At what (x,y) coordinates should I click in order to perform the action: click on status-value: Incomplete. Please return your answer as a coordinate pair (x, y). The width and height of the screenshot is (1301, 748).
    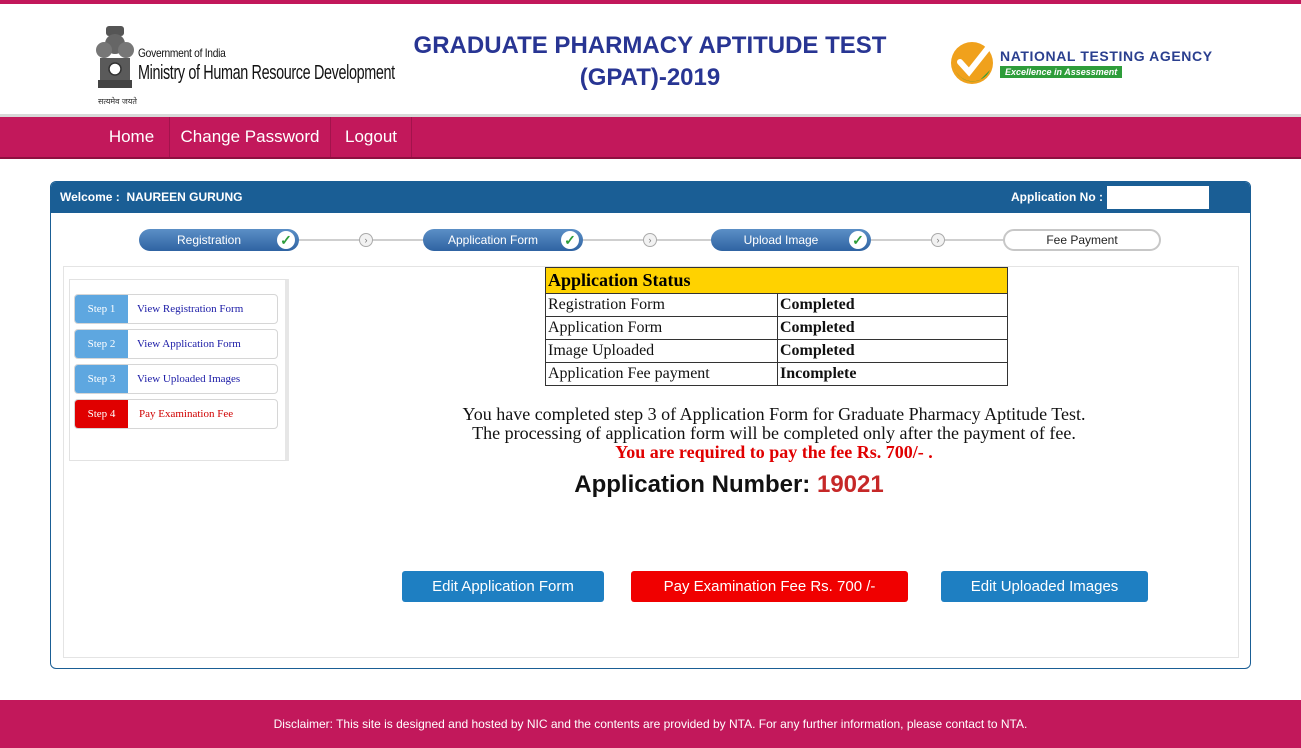
    Looking at the image, I should click on (892, 374).